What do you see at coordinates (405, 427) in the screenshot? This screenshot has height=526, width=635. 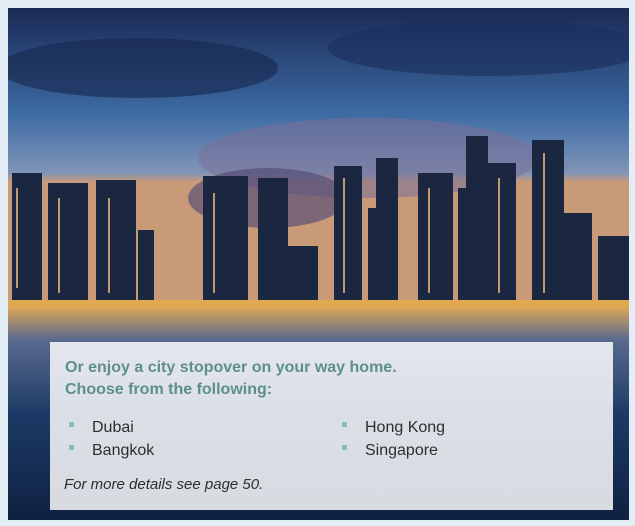 I see `city-name: Hong Kong` at bounding box center [405, 427].